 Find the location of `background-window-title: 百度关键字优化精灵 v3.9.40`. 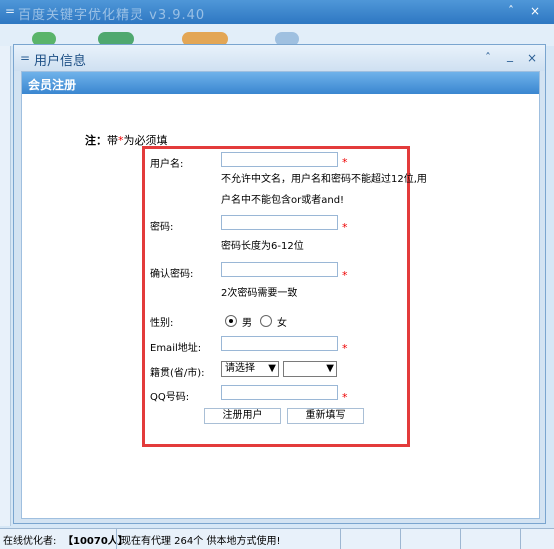

background-window-title: 百度关键字优化精灵 v3.9.40 is located at coordinates (112, 15).